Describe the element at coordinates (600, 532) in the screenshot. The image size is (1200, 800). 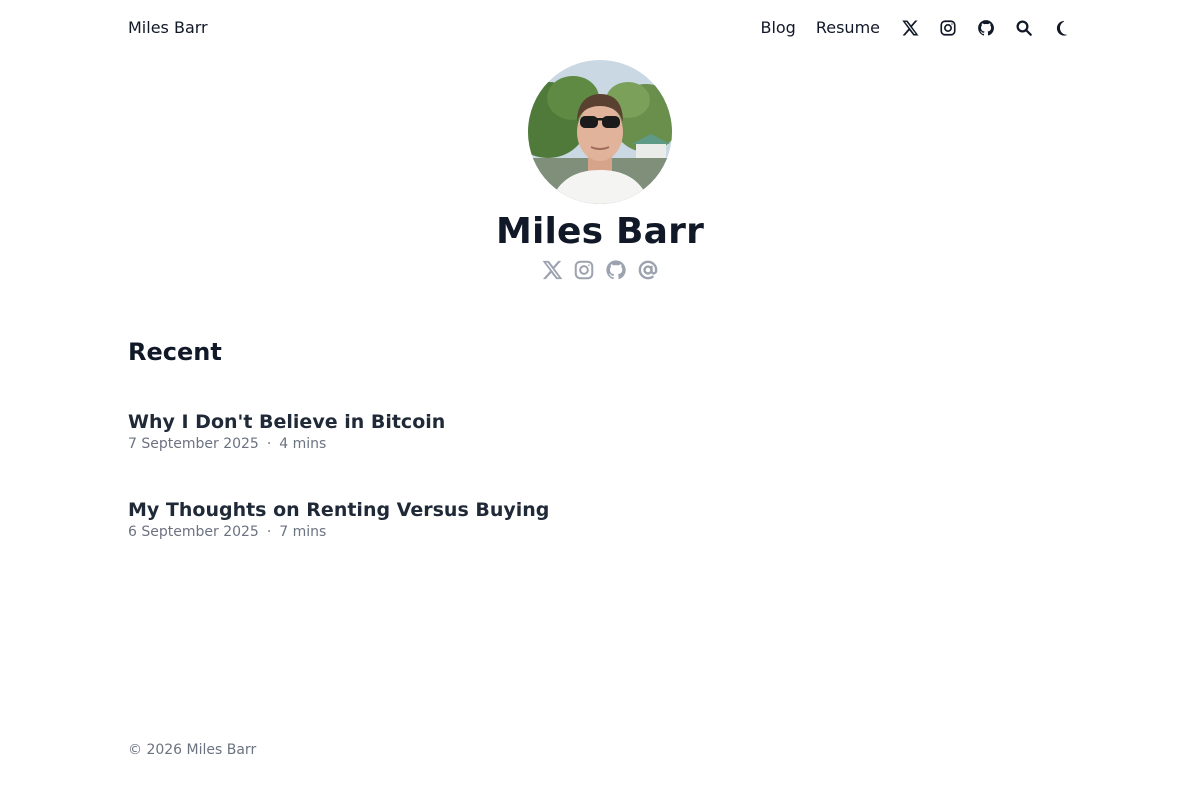
I see `post-meta: 6 September 2025 · 7 mins` at that location.